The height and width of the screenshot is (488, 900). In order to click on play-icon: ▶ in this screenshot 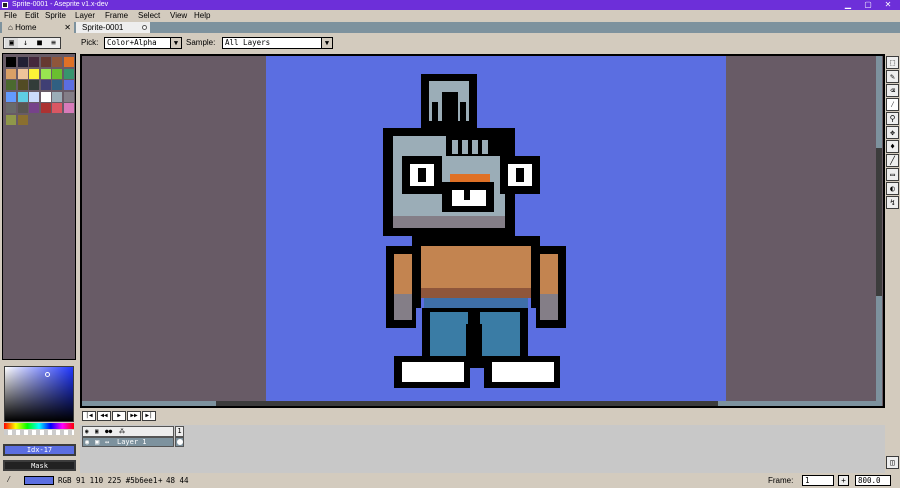, I will do `click(119, 416)`.